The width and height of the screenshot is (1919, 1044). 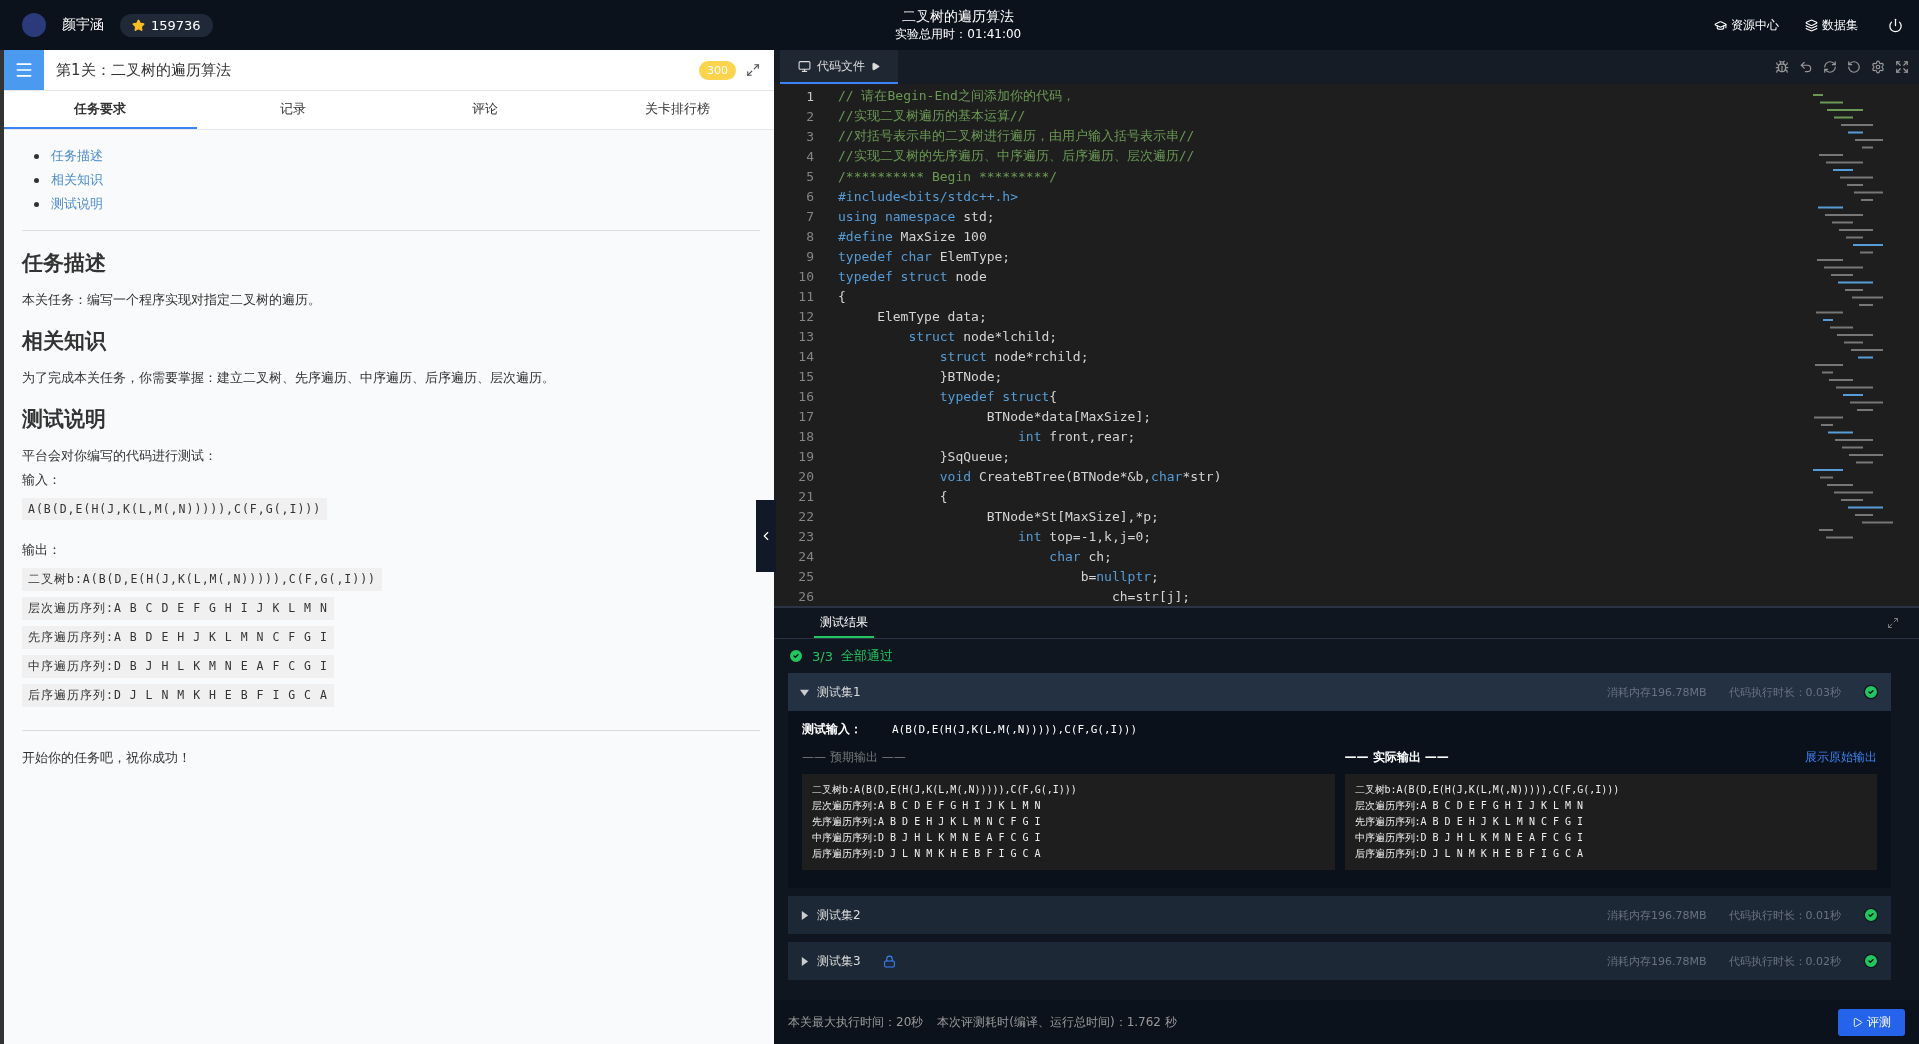 I want to click on toc-link: 测试说明, so click(x=77, y=203).